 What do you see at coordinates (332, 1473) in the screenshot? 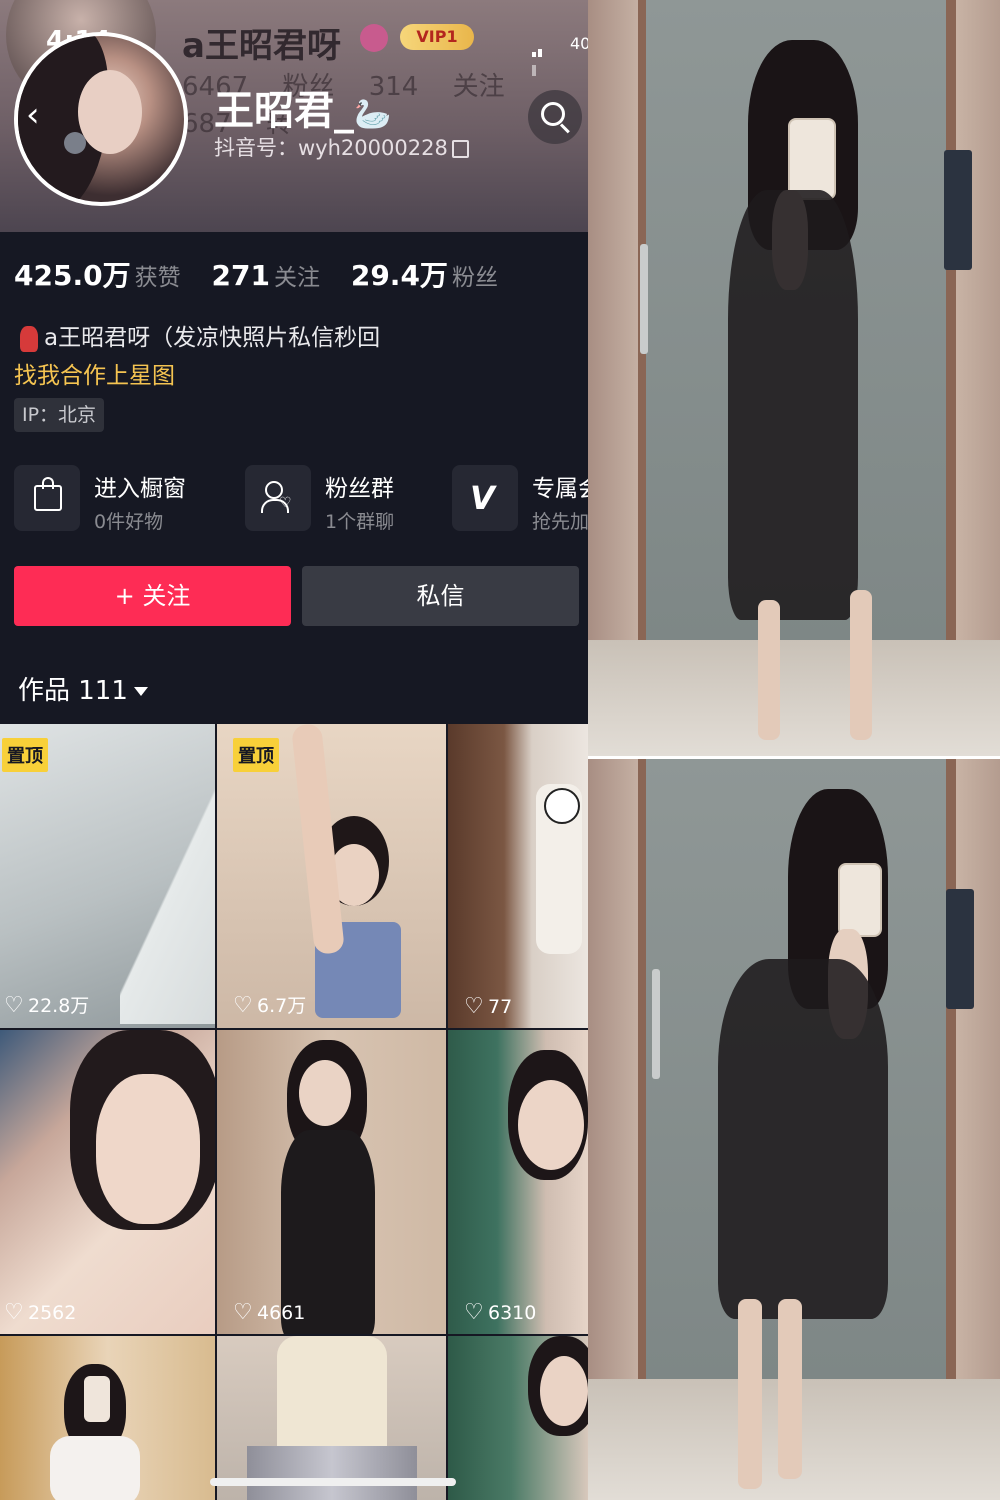
I see `tile-skirt` at bounding box center [332, 1473].